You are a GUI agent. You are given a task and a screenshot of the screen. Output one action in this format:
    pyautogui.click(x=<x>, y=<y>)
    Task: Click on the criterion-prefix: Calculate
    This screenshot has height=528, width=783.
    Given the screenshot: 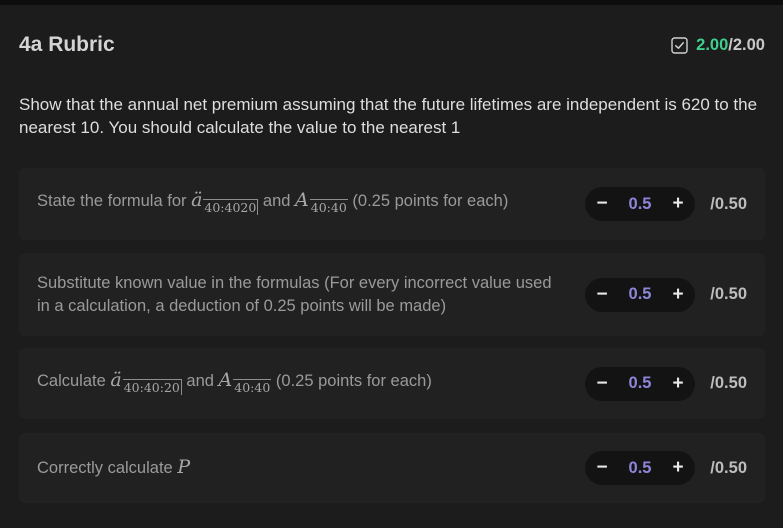 What is the action you would take?
    pyautogui.click(x=74, y=380)
    